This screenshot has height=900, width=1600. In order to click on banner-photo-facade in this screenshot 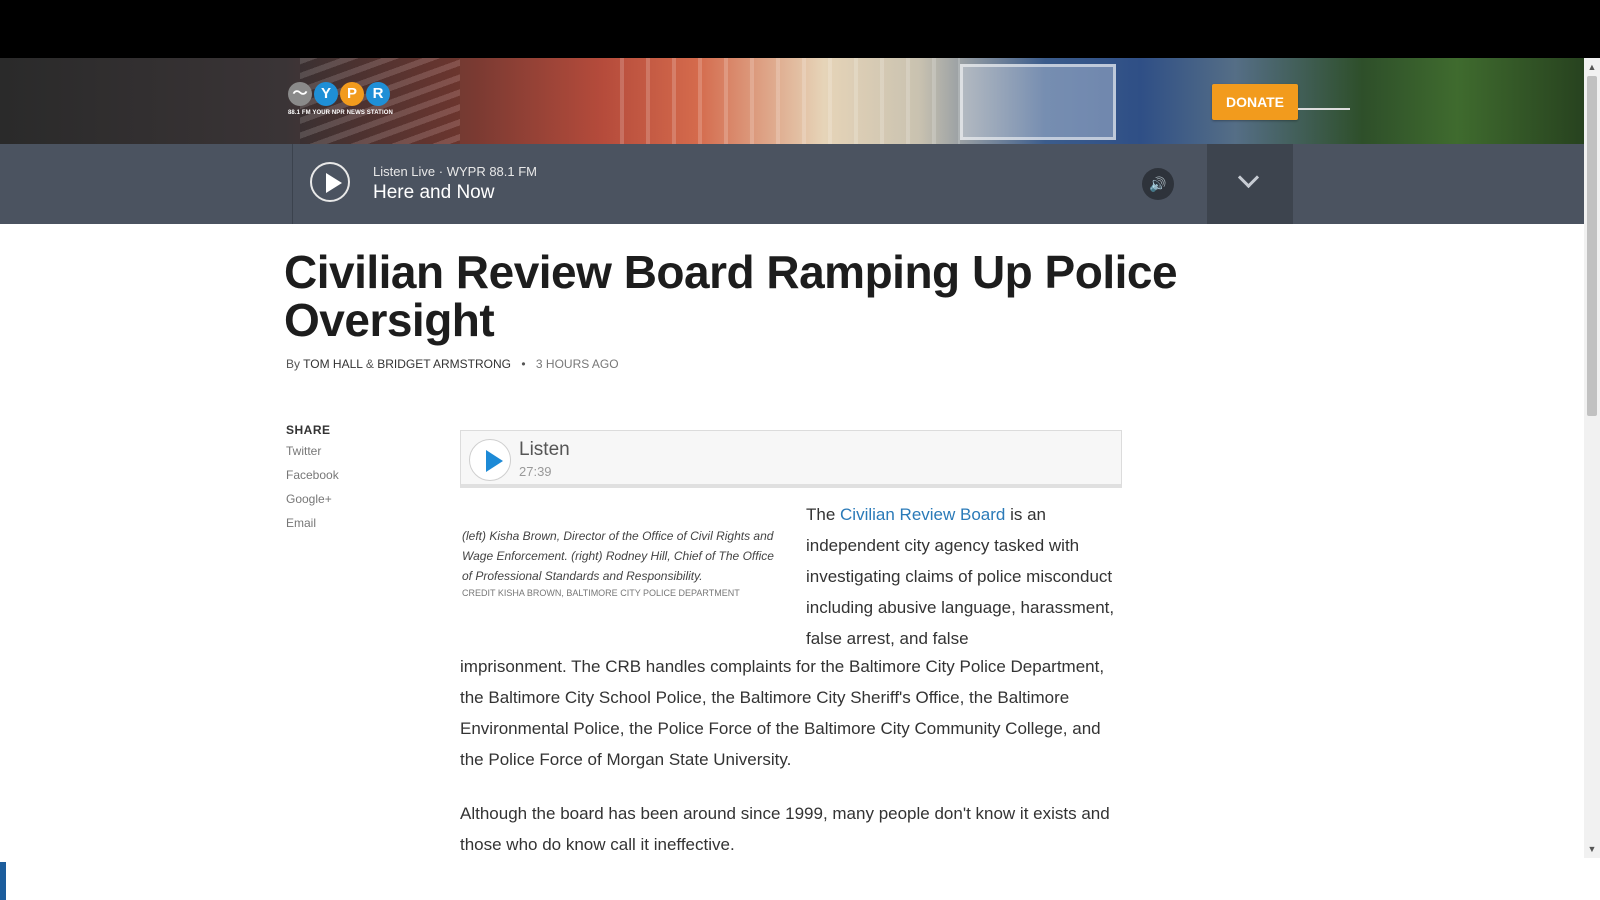, I will do `click(790, 101)`.